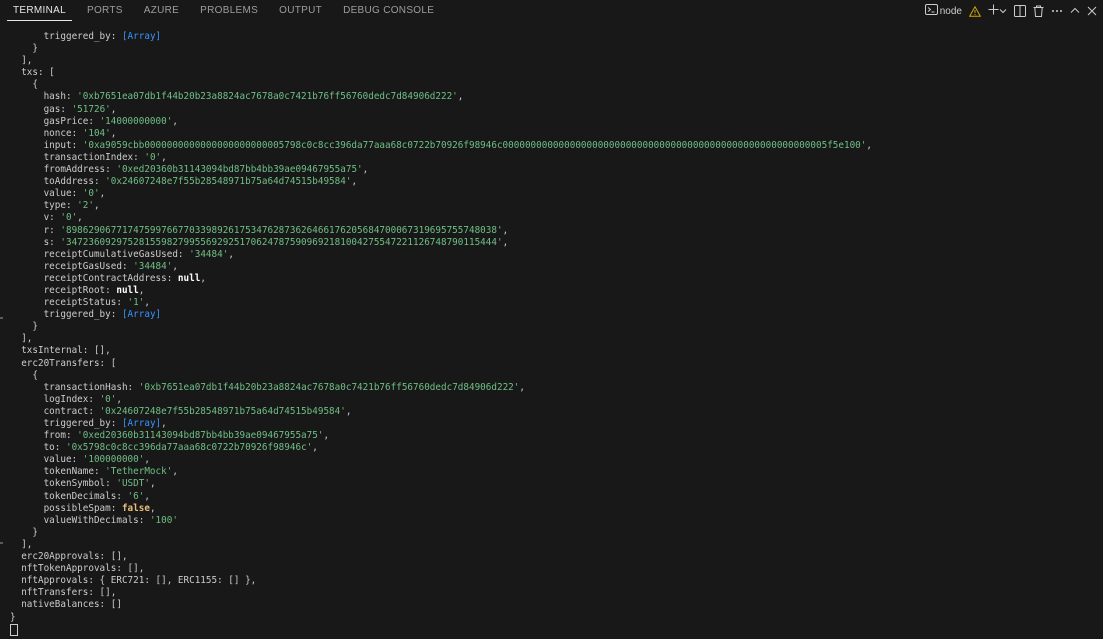 Image resolution: width=1103 pixels, height=639 pixels. I want to click on terminal-text: input:, so click(46, 145).